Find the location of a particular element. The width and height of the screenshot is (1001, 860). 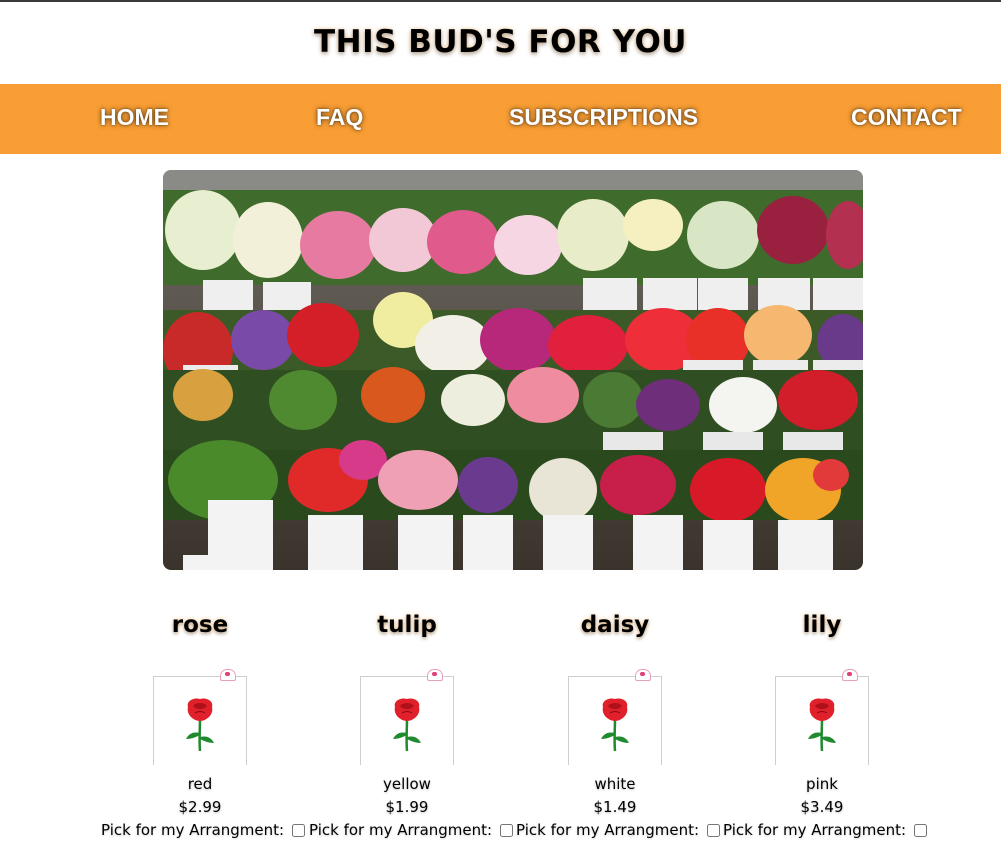

product-card-lily: lily pink $3.49 is located at coordinates (822, 715).